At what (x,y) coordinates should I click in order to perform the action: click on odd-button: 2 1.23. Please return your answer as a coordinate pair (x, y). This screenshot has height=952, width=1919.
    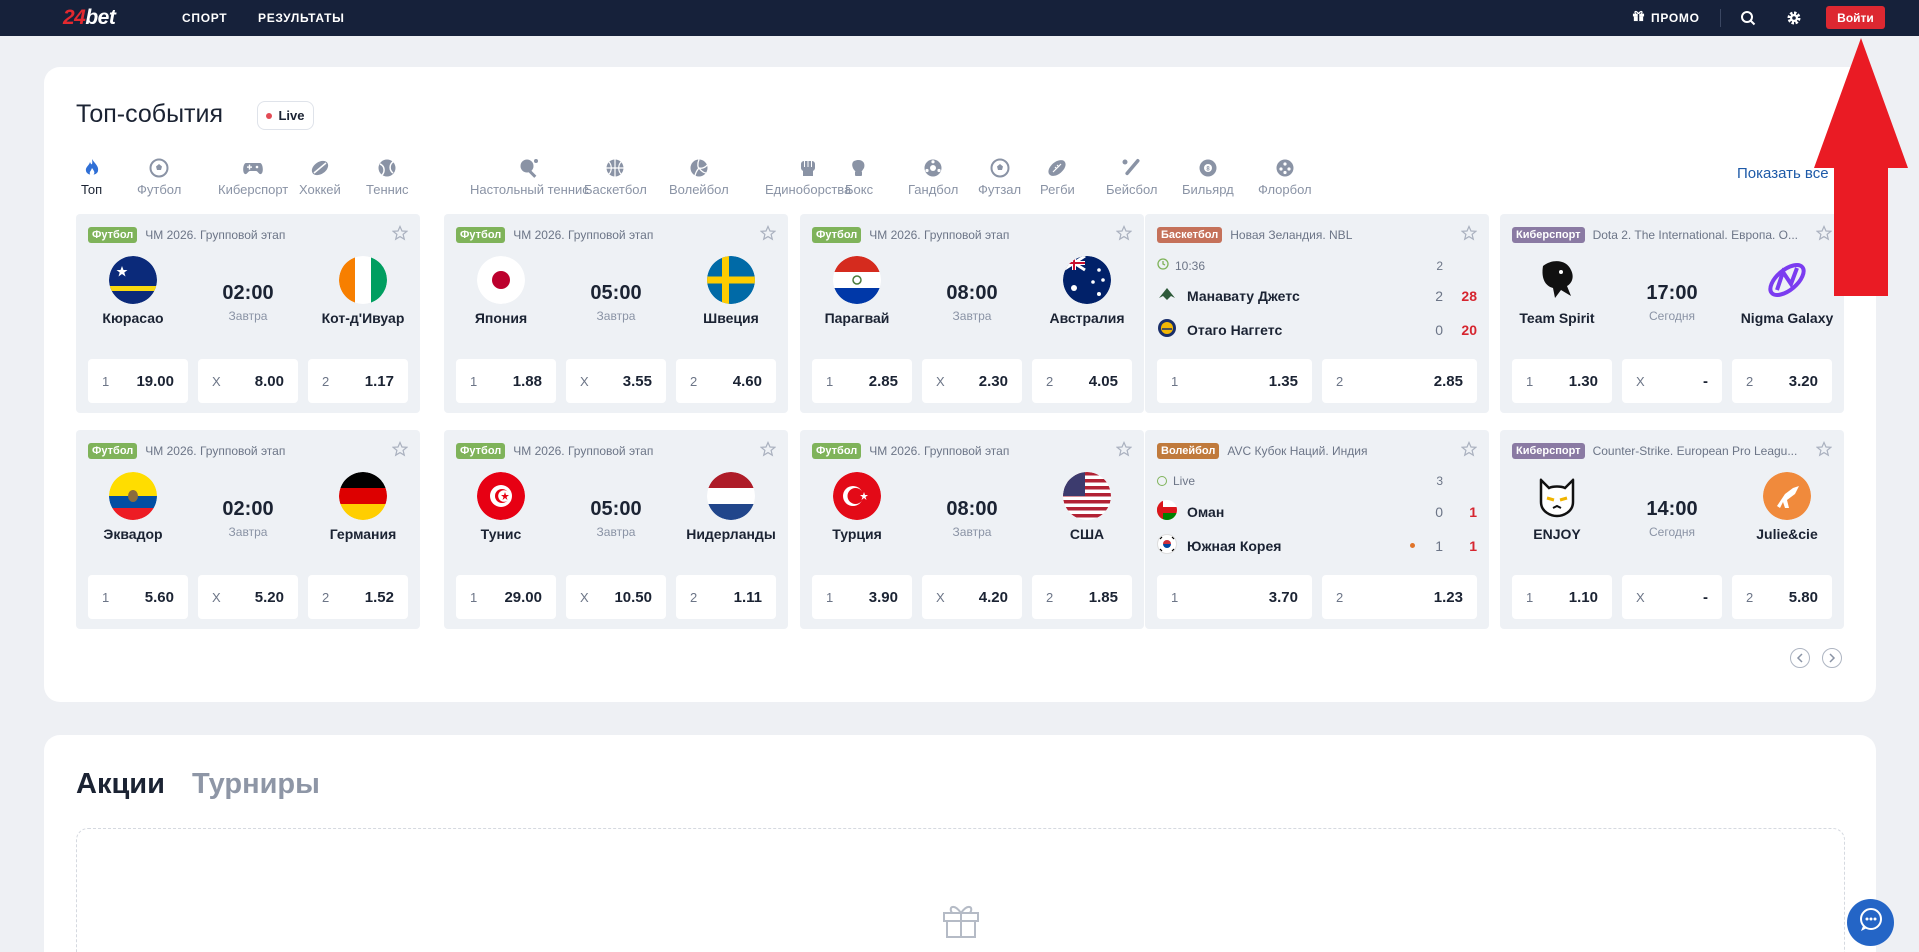
    Looking at the image, I should click on (1399, 597).